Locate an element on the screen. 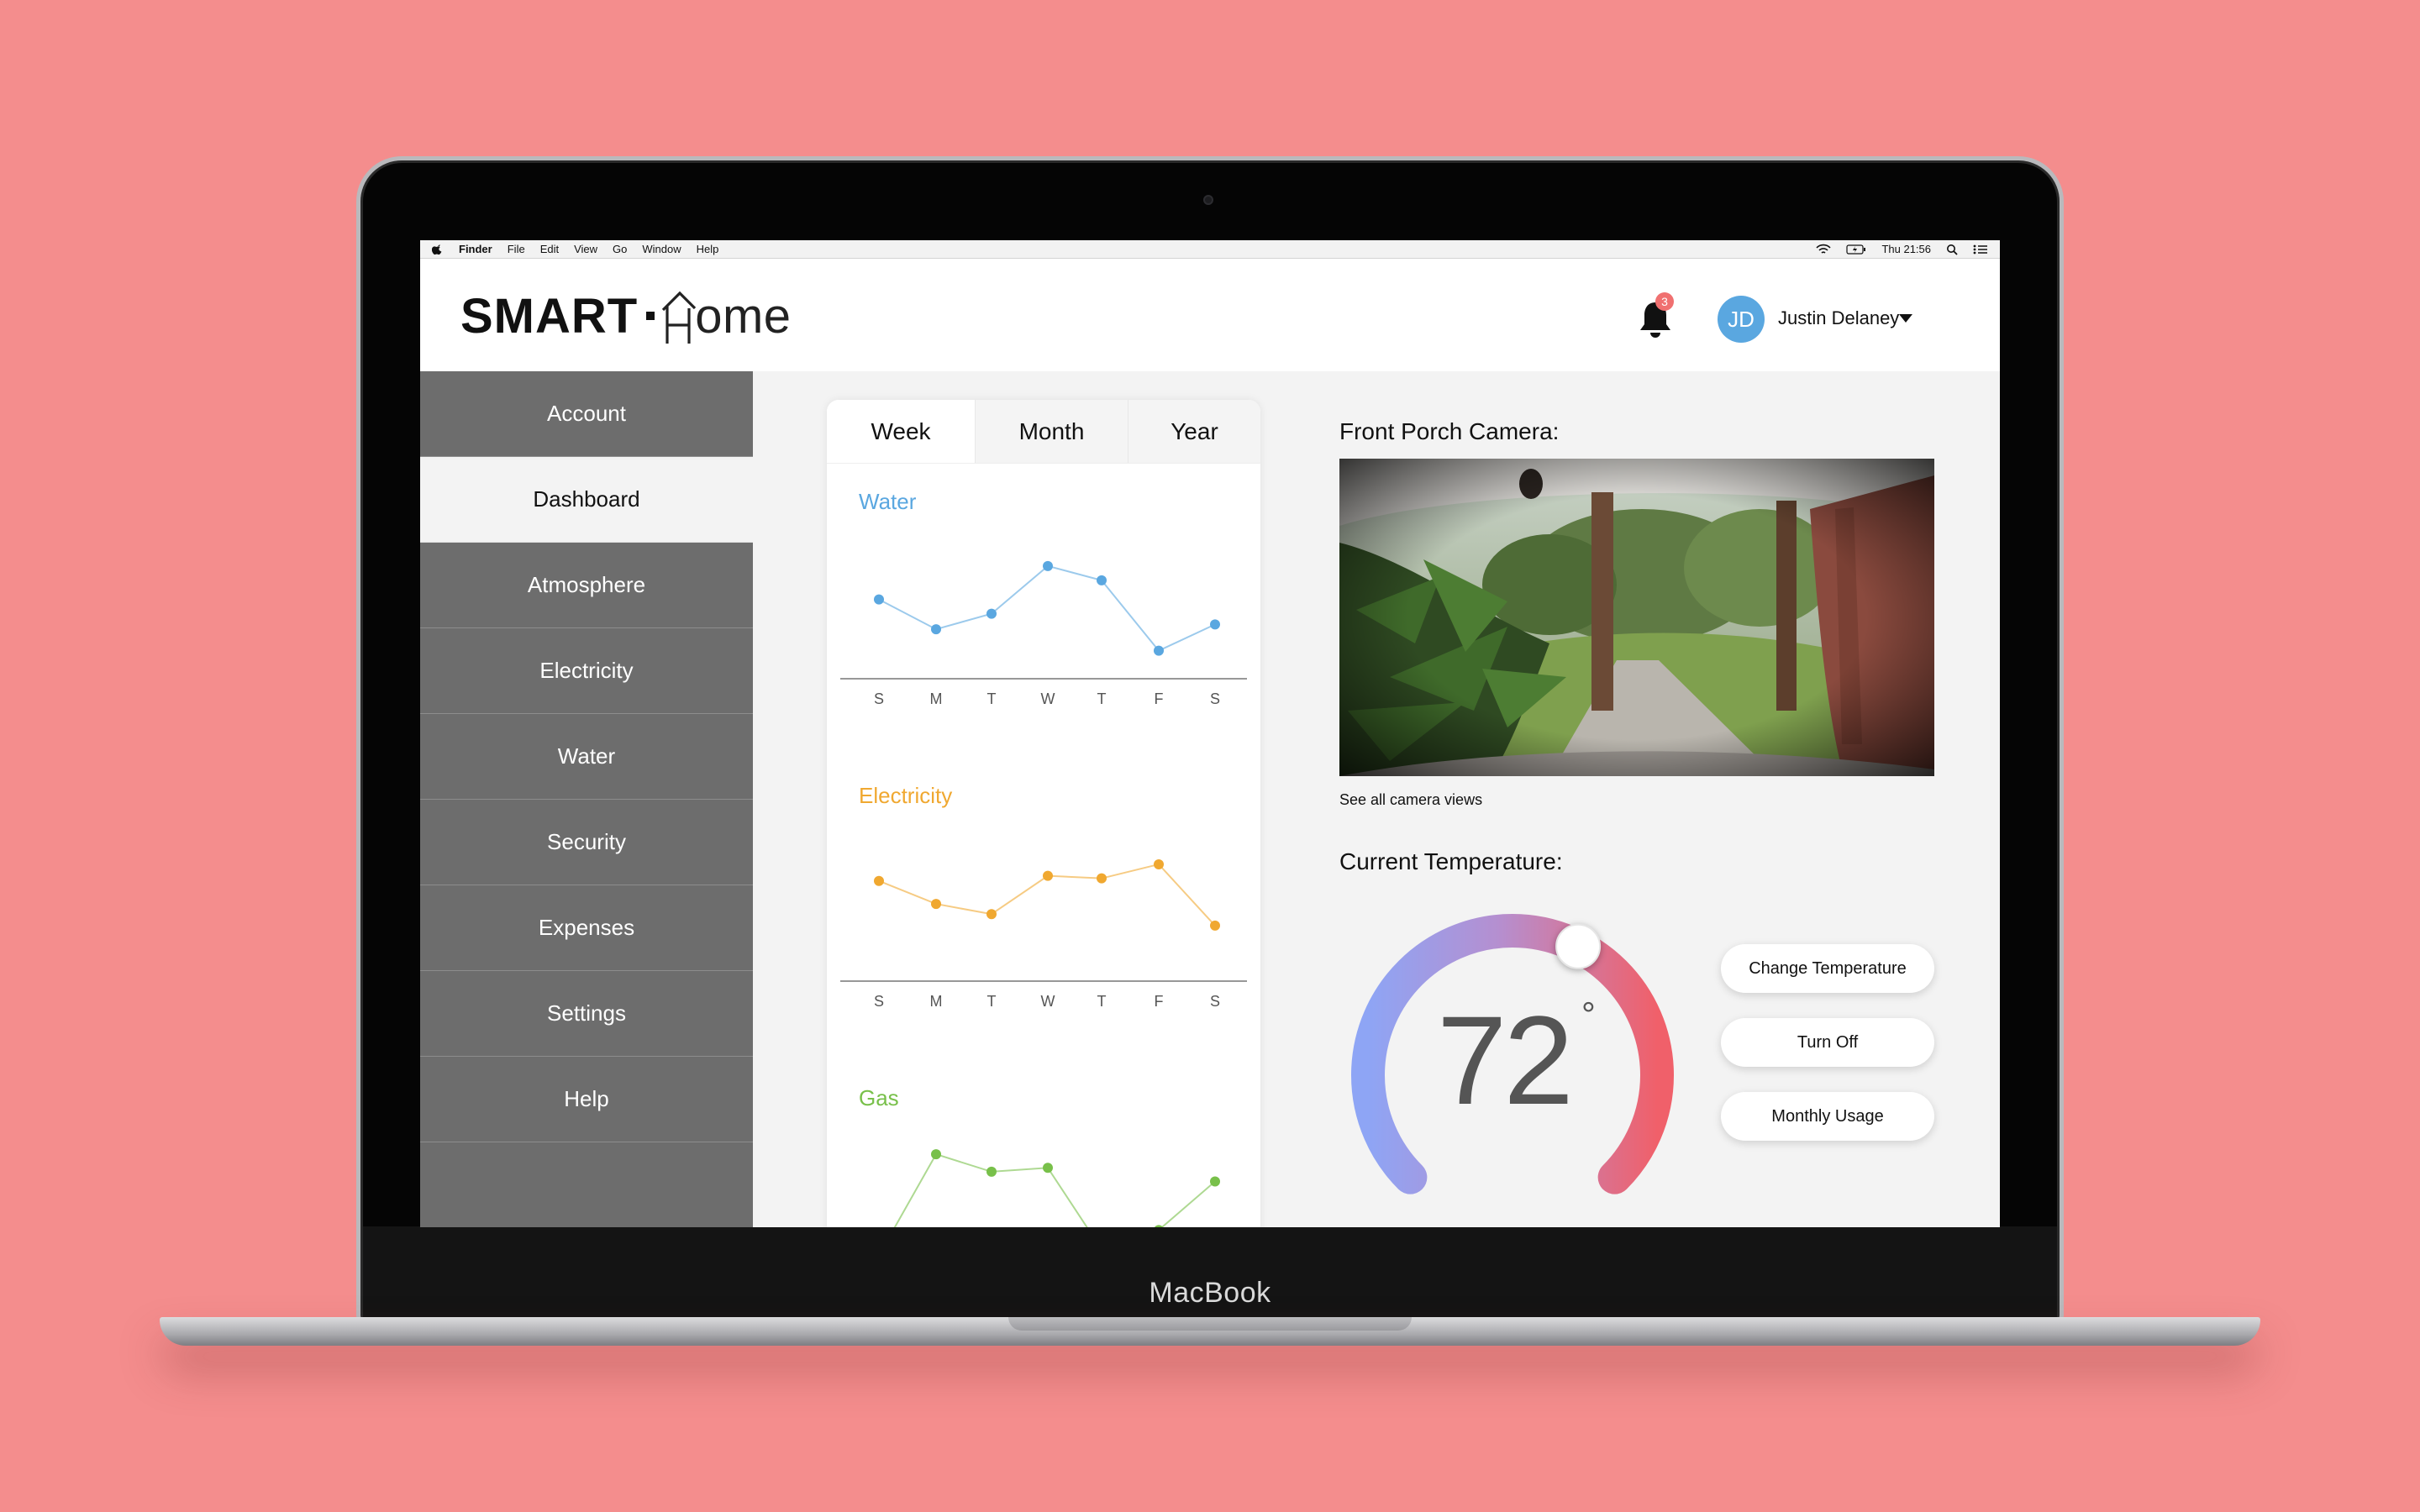  laptop-notch is located at coordinates (1210, 1324).